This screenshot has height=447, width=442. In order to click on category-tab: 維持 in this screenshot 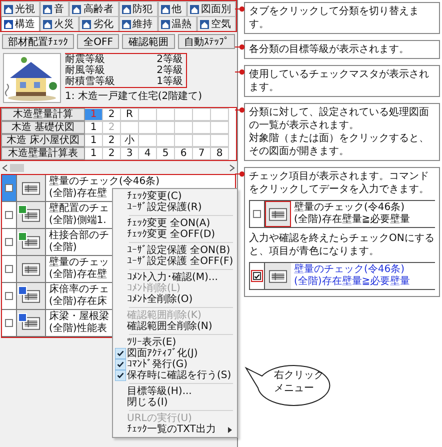, I will do `click(138, 23)`.